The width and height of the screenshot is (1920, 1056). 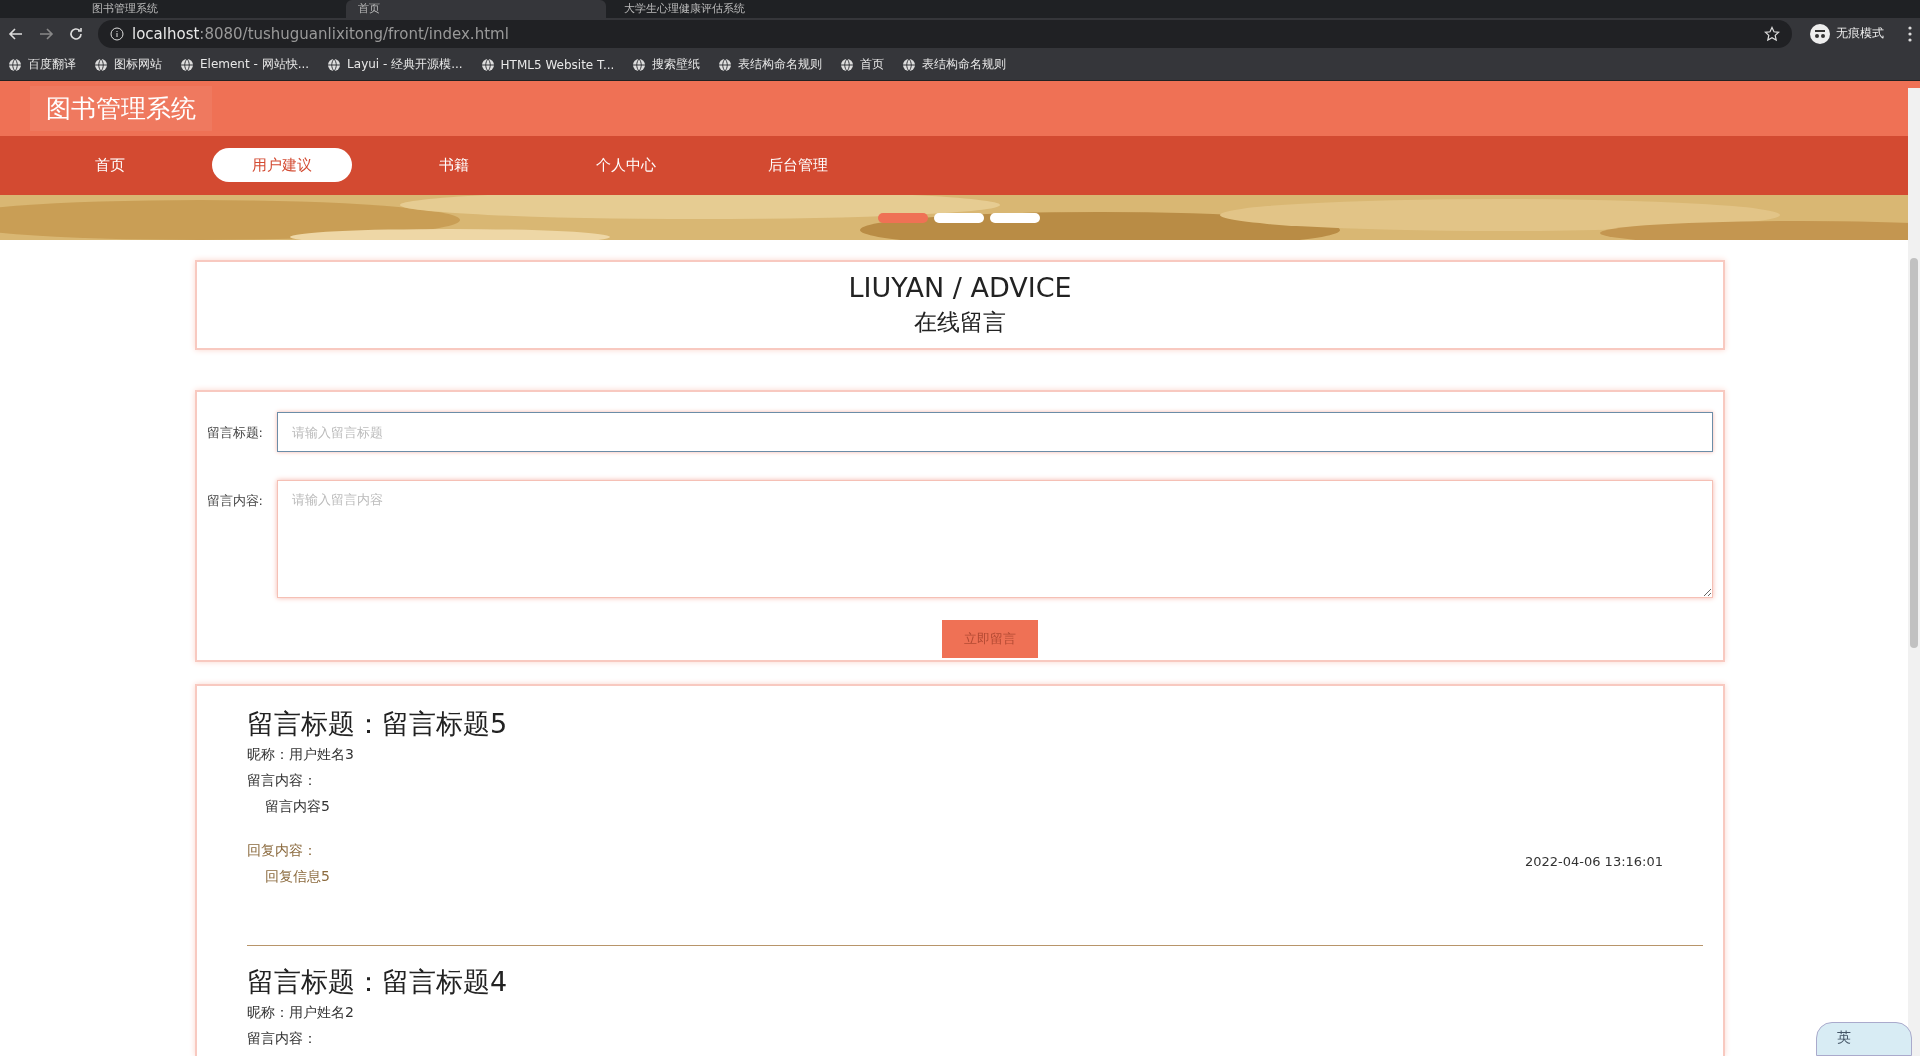 What do you see at coordinates (234, 501) in the screenshot?
I see `field-label: 留言内容:` at bounding box center [234, 501].